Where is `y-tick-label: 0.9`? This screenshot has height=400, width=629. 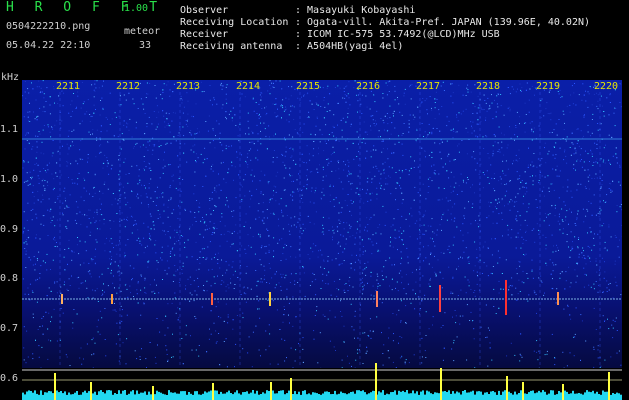
y-tick-label: 0.9 is located at coordinates (9, 229).